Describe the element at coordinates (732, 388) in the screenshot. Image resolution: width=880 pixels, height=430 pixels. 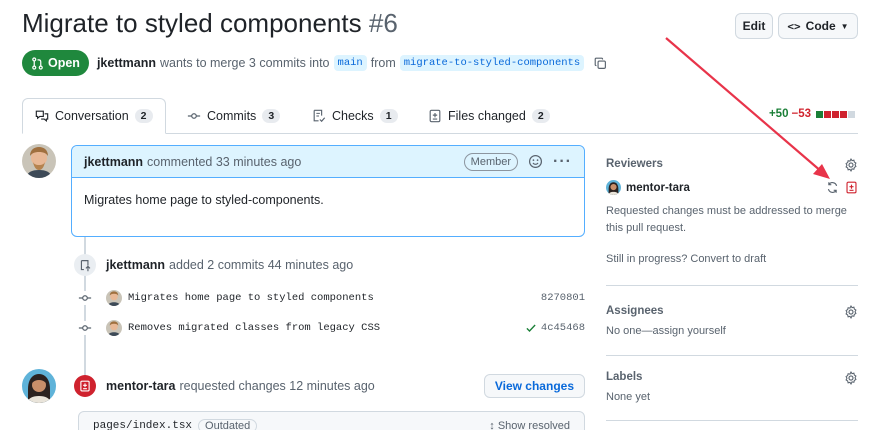
I see `labels-section: Labels None yet` at that location.